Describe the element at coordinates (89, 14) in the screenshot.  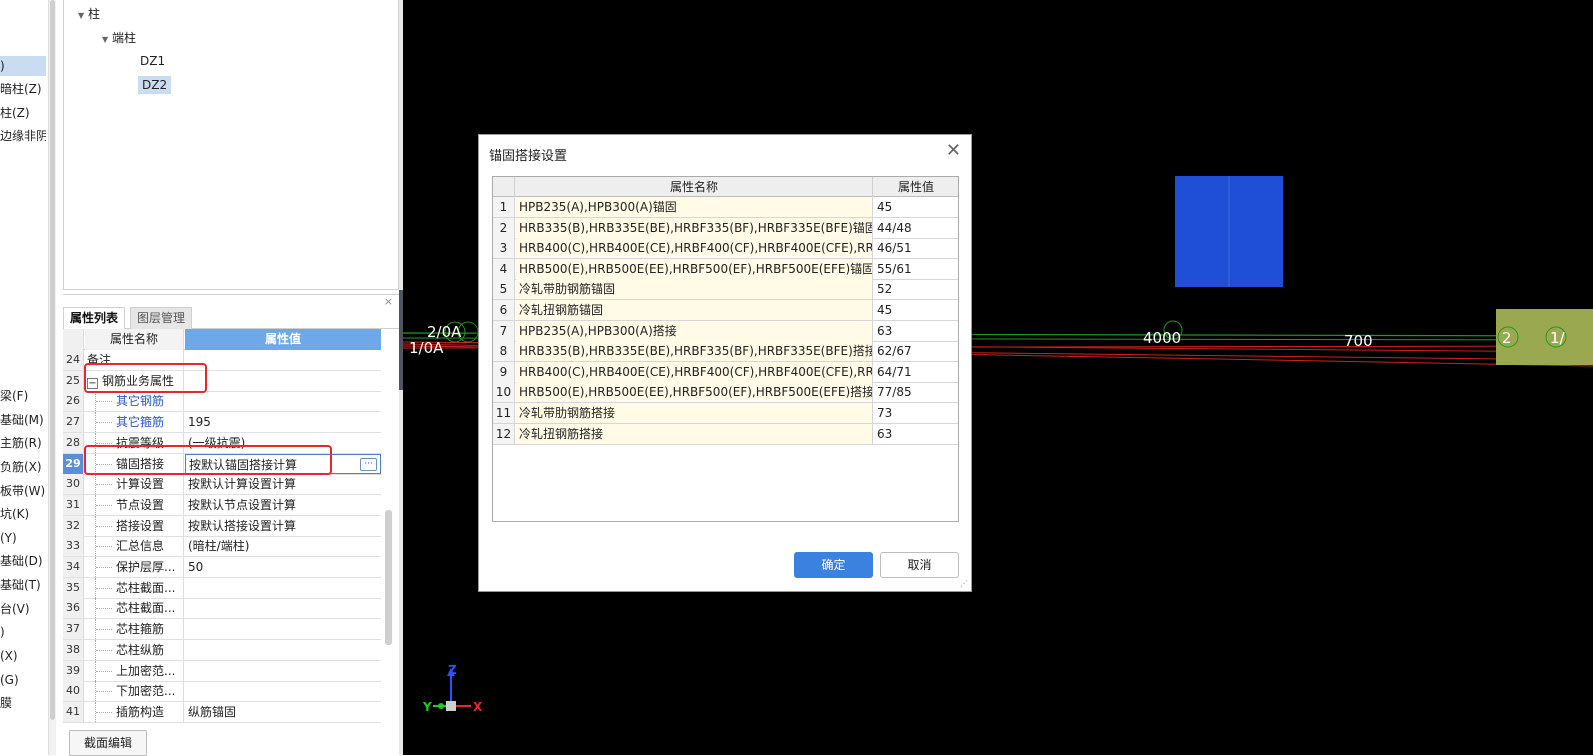
I see `tree-node: ▼ 柱` at that location.